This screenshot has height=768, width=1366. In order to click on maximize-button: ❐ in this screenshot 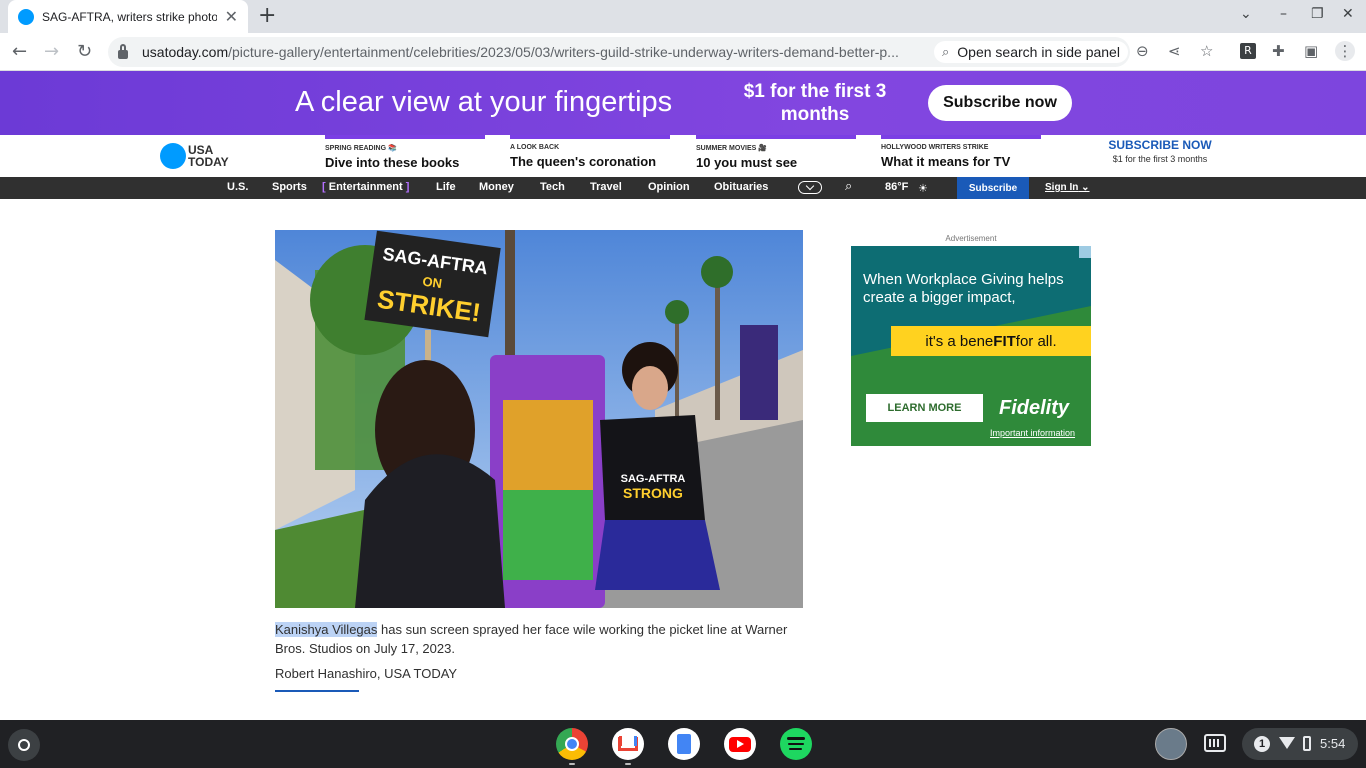, I will do `click(1317, 14)`.